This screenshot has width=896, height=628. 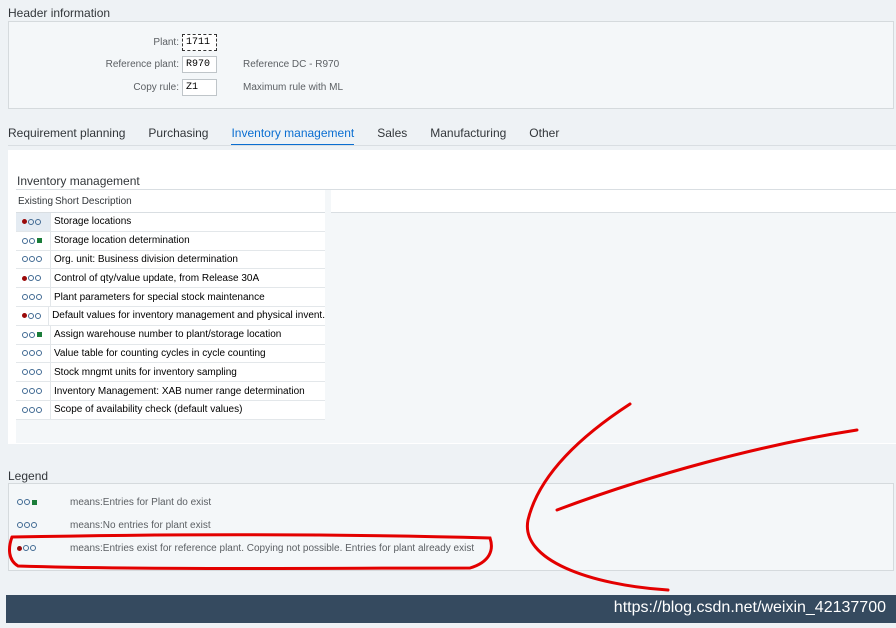 I want to click on watermark-text: https://blog.csdn.net/weixin_42137700, so click(x=749, y=607).